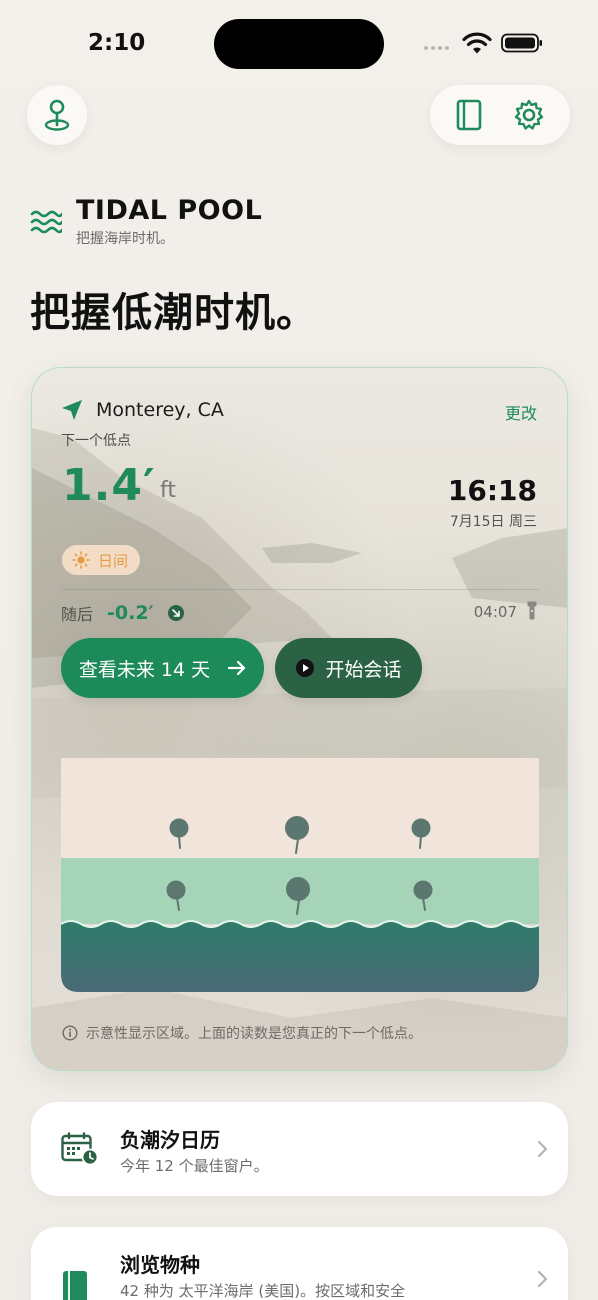  I want to click on arrow-down-right-icon, so click(175, 613).